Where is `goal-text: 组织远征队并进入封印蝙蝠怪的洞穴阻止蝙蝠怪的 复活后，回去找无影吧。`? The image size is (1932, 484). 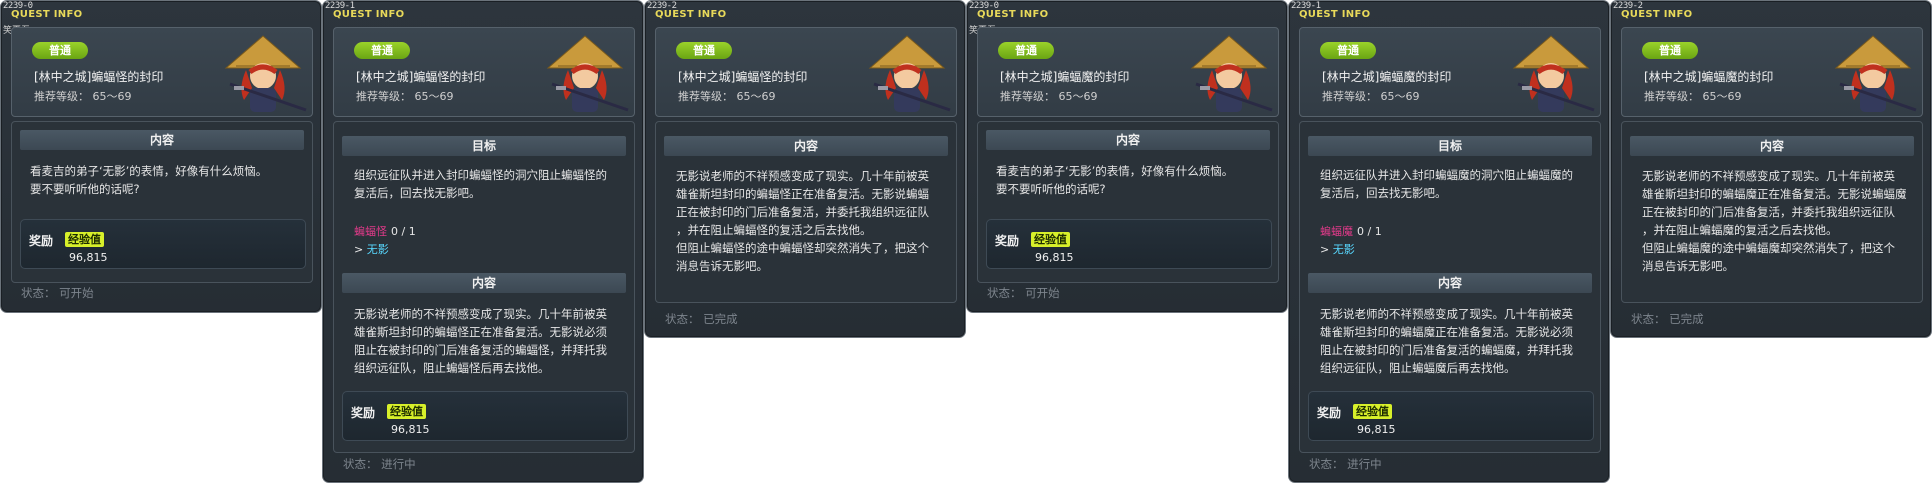
goal-text: 组织远征队并进入封印蝙蝠怪的洞穴阻止蝙蝠怪的 复活后，回去找无影吧。 is located at coordinates (480, 184).